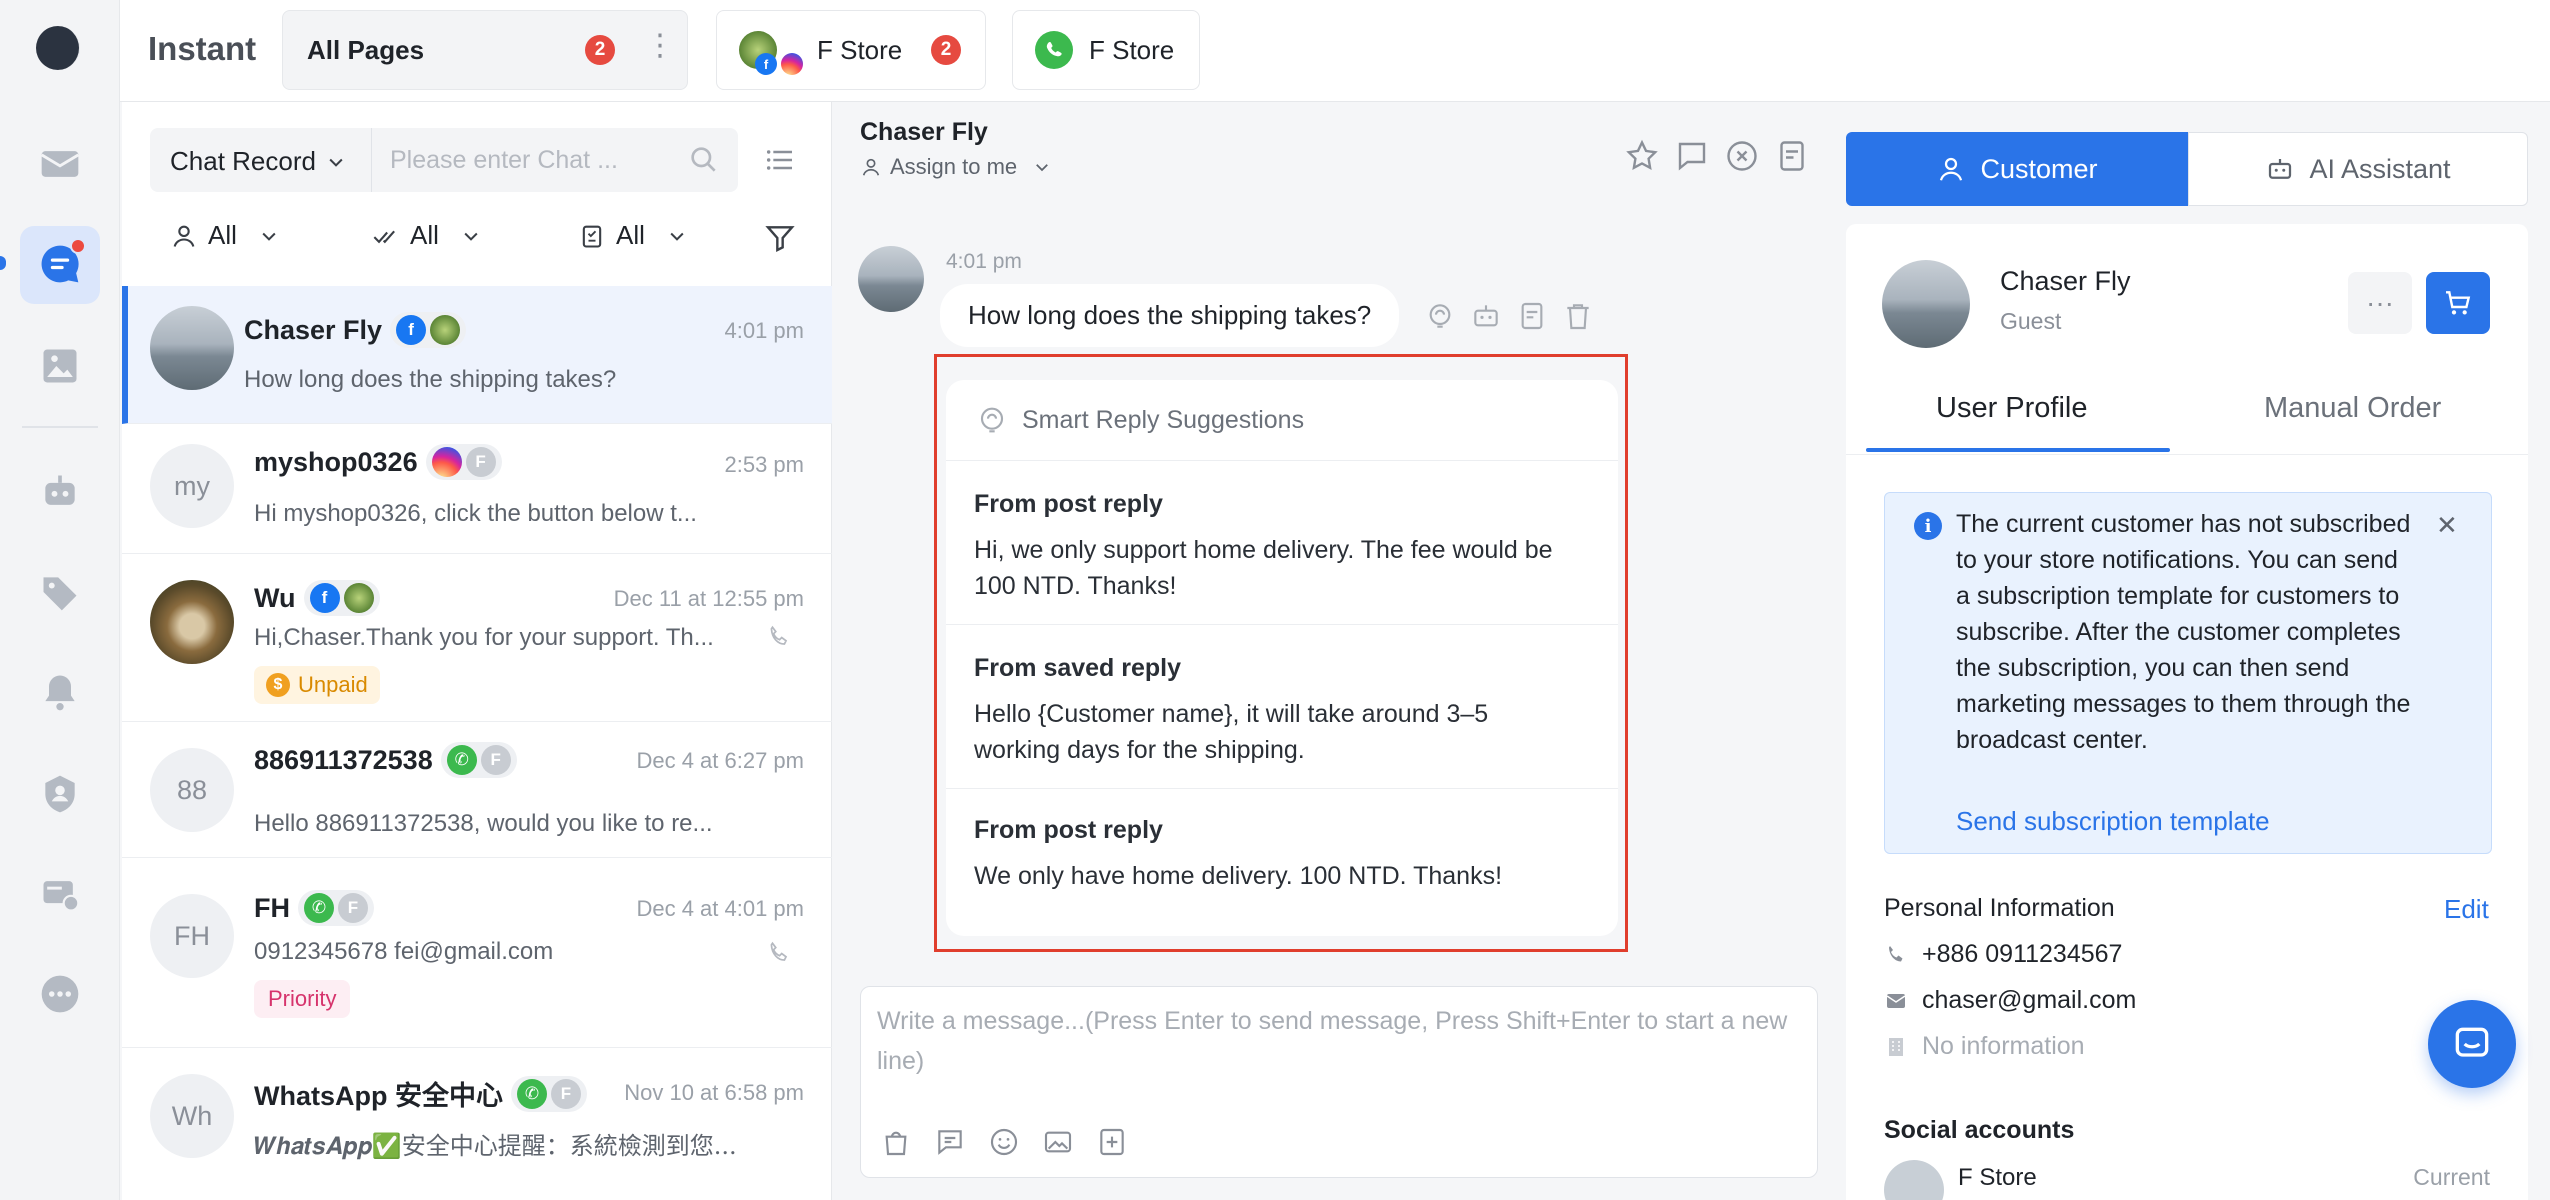 The image size is (2550, 1200). I want to click on chat-record-select: Chat Record, so click(261, 160).